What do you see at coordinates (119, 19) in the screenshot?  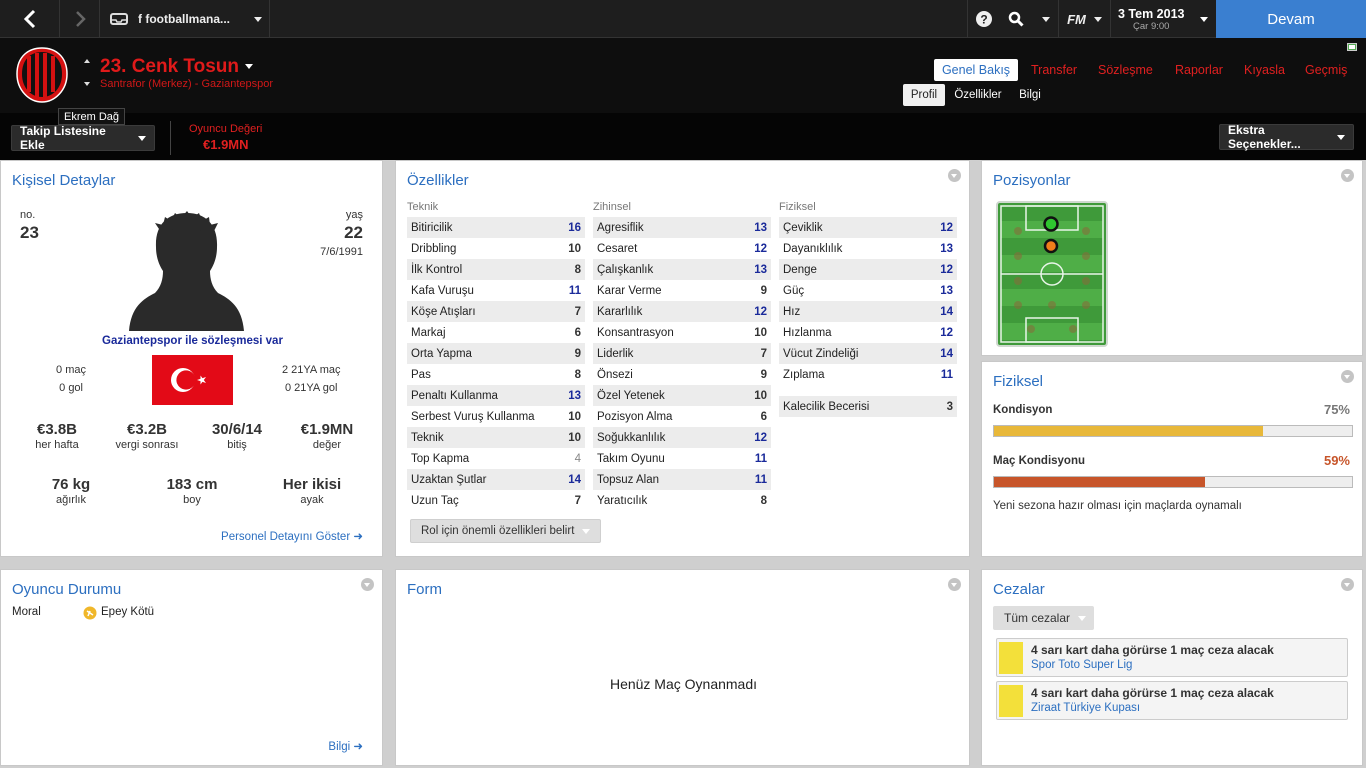 I see `inbox-button` at bounding box center [119, 19].